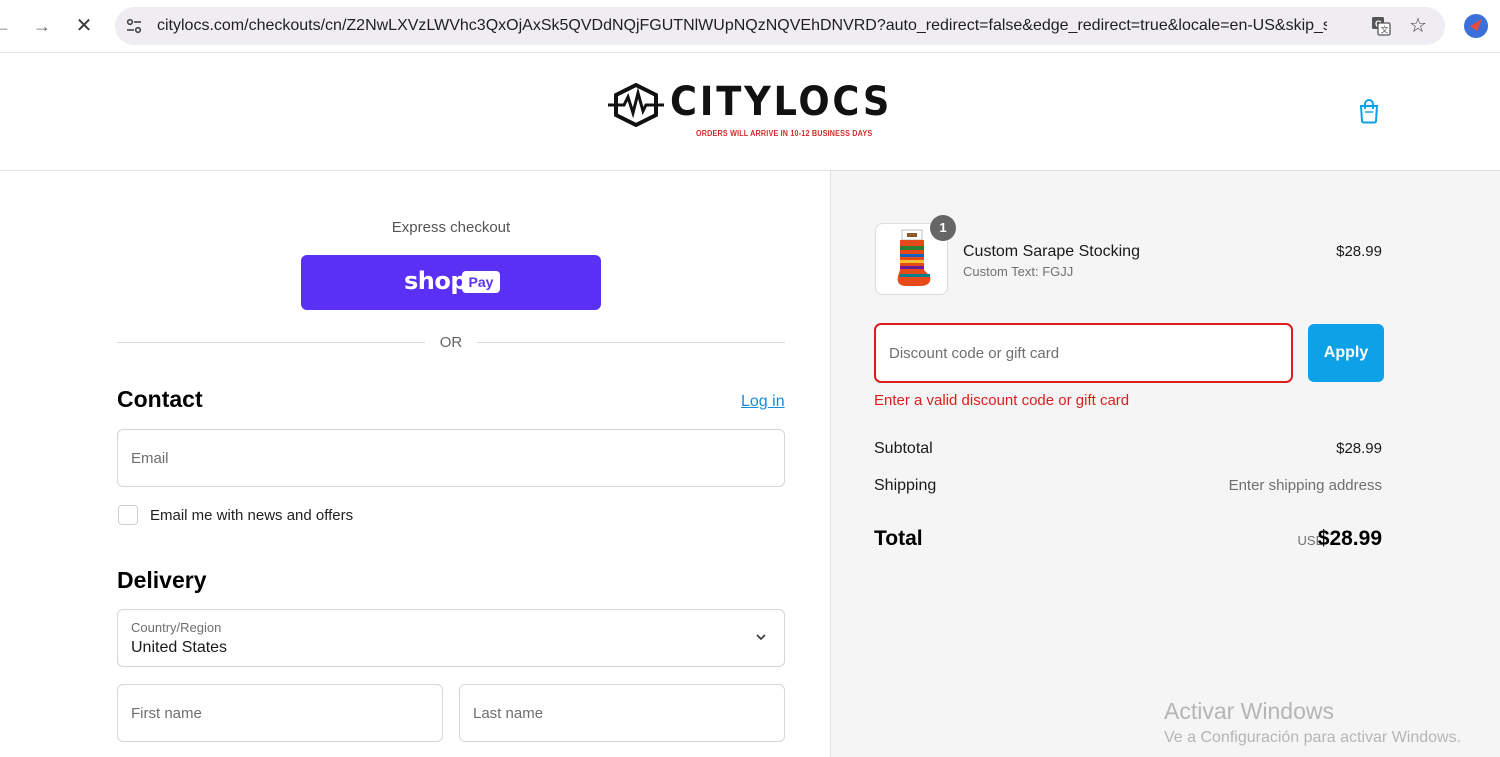 Image resolution: width=1500 pixels, height=757 pixels. Describe the element at coordinates (251, 515) in the screenshot. I see `newsletter-label: Email me with news and offers` at that location.